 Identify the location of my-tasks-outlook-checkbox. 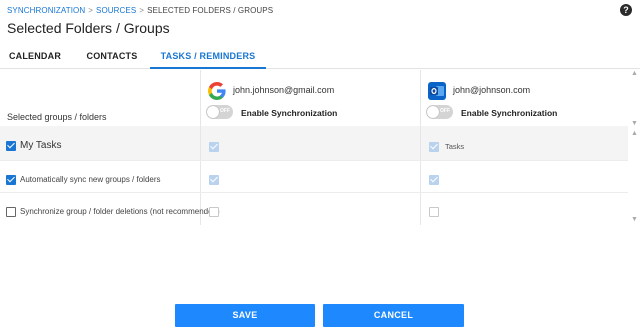
(434, 147).